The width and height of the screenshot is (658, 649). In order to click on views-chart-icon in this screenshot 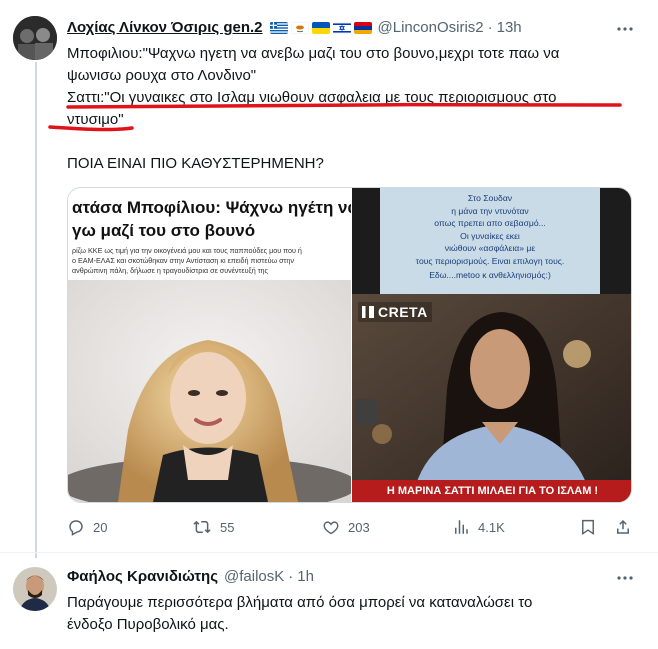, I will do `click(461, 527)`.